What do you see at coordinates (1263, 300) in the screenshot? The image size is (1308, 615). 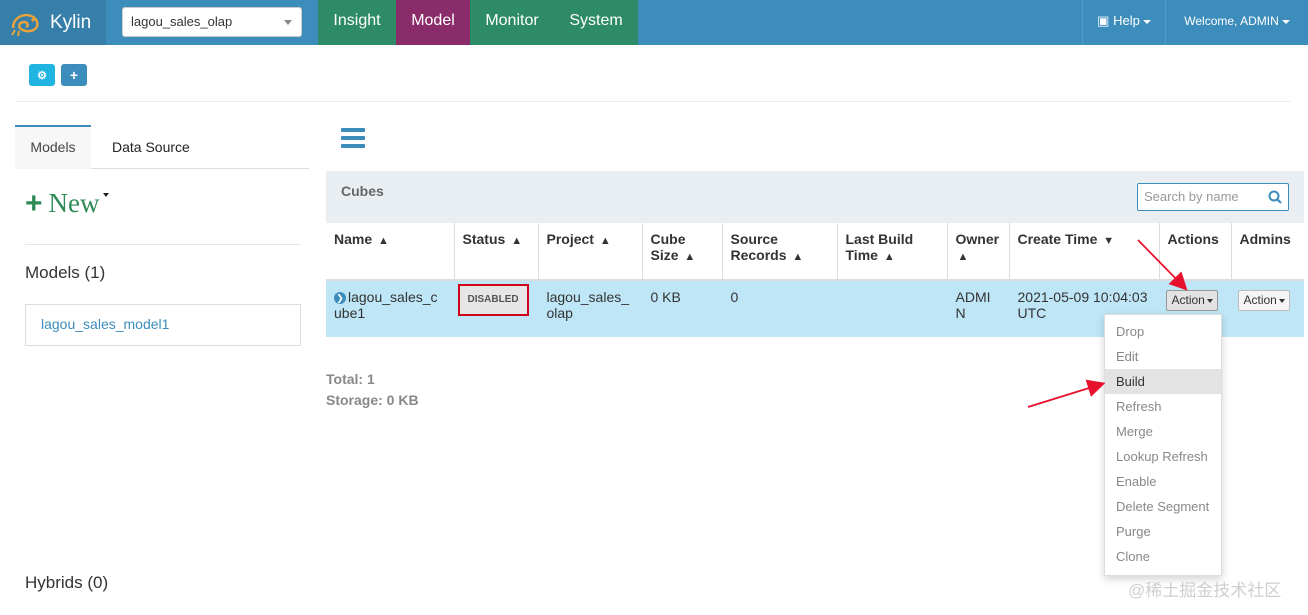 I see `admin-action-dropdown-button: Action` at bounding box center [1263, 300].